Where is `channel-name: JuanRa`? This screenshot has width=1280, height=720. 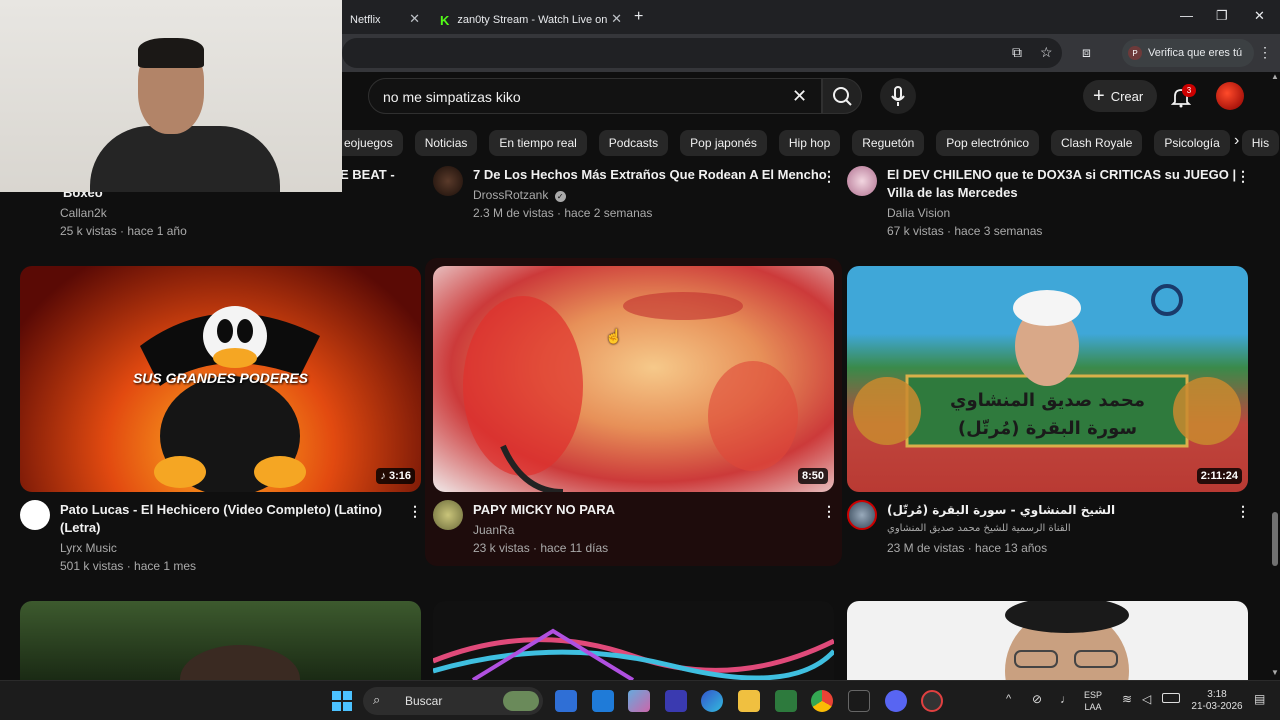 channel-name: JuanRa is located at coordinates (493, 530).